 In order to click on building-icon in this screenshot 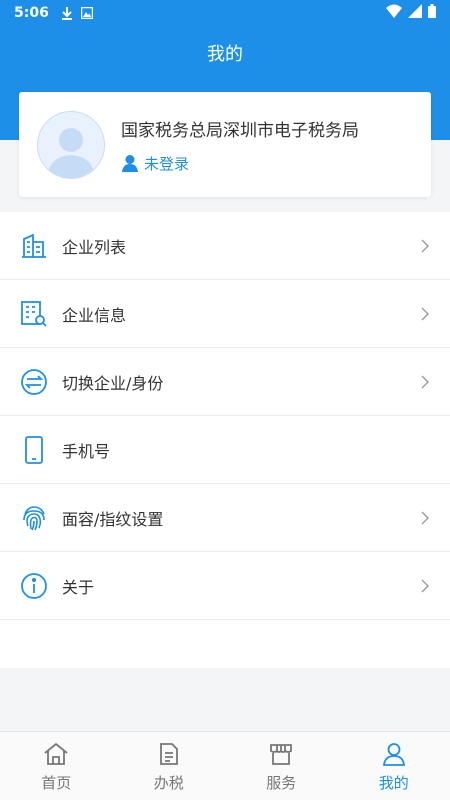, I will do `click(34, 246)`.